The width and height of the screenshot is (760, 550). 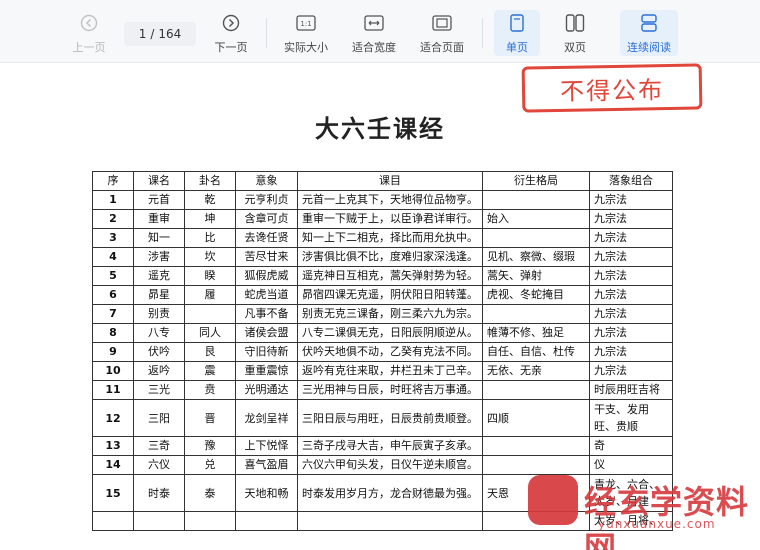 What do you see at coordinates (266, 446) in the screenshot?
I see `table-cell: 上下悦怿` at bounding box center [266, 446].